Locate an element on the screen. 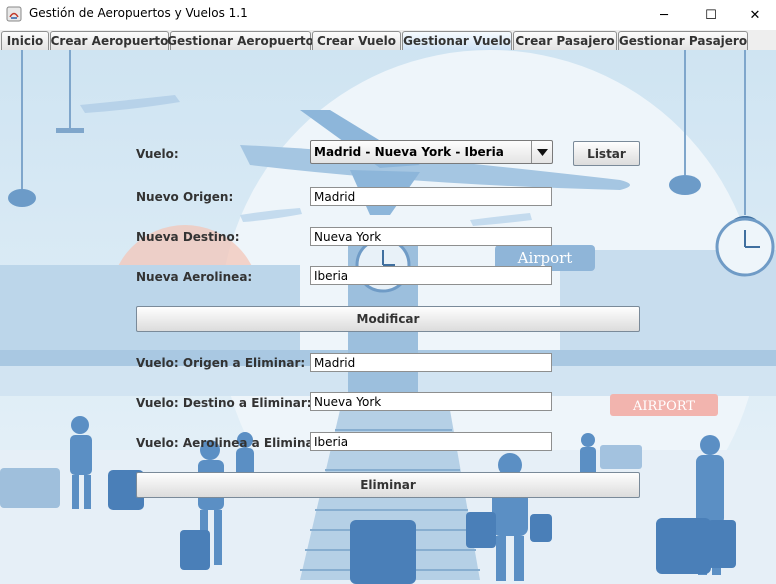 Image resolution: width=776 pixels, height=584 pixels. close-icon: ✕ is located at coordinates (755, 15).